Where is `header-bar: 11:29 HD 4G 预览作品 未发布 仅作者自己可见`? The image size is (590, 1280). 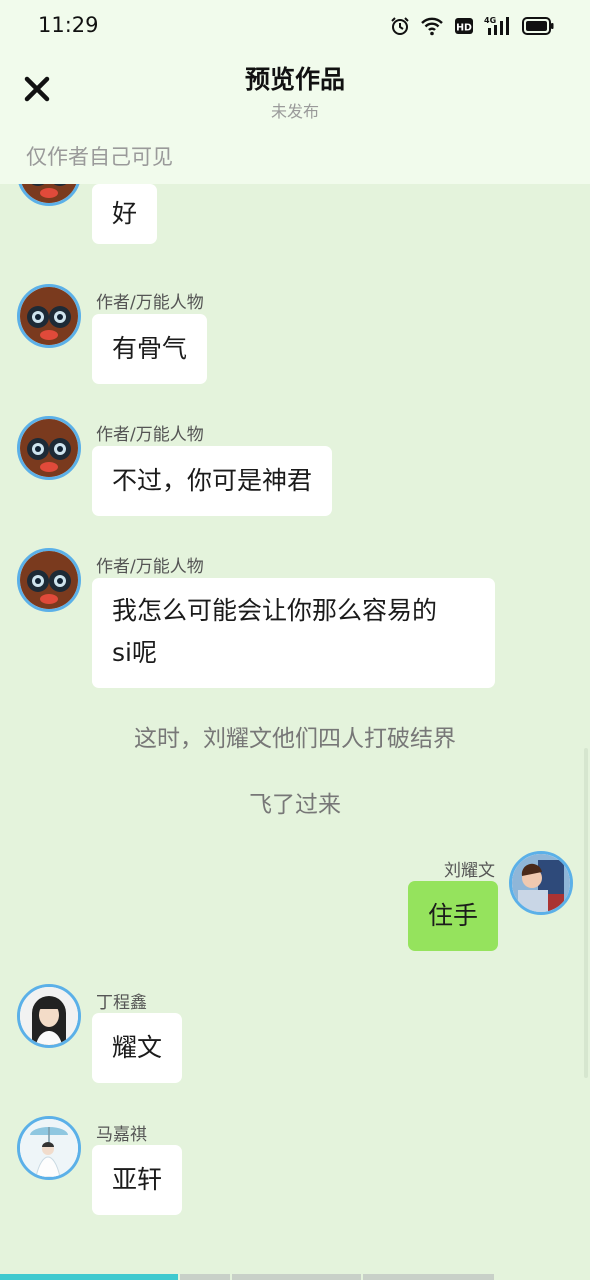
header-bar: 11:29 HD 4G 预览作品 未发布 仅作者自己可见 is located at coordinates (295, 92).